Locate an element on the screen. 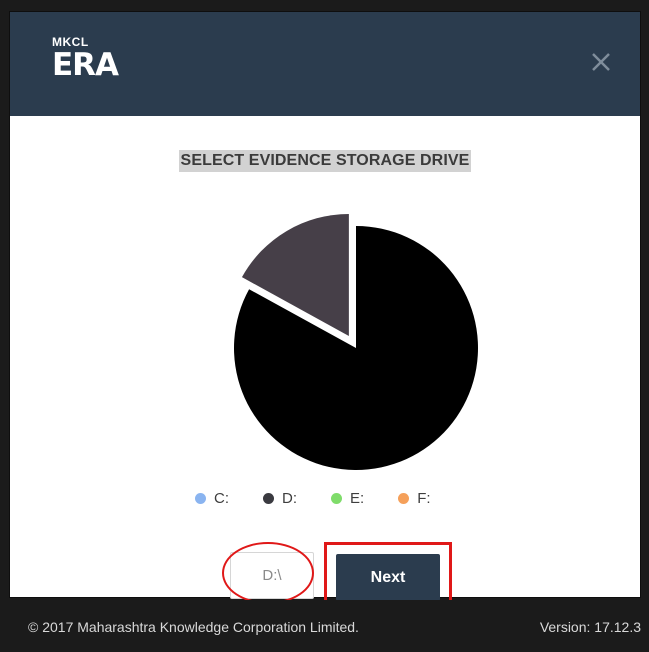  legend-label: E: is located at coordinates (357, 498).